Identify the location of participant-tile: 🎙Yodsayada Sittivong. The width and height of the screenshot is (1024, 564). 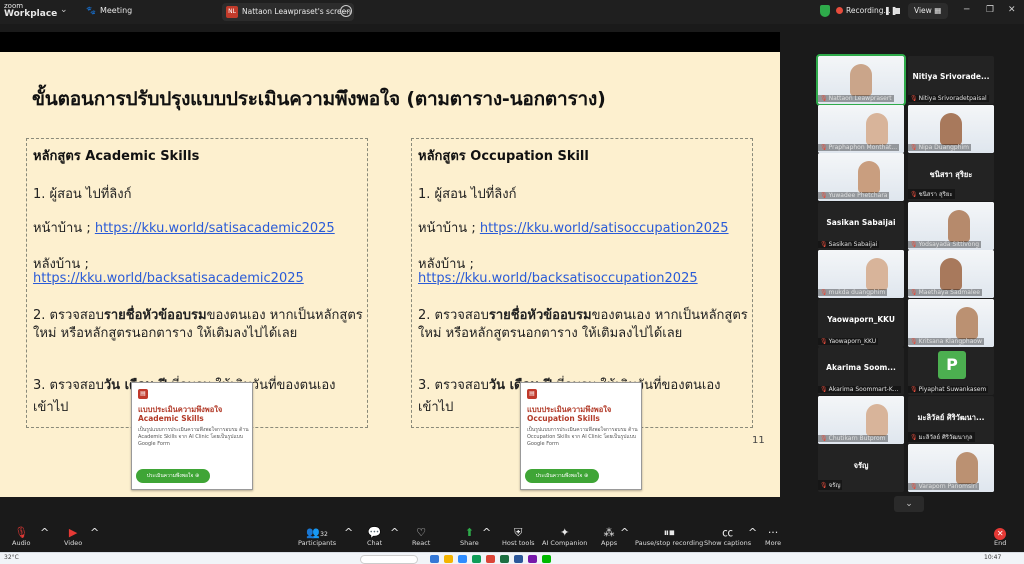
(951, 225).